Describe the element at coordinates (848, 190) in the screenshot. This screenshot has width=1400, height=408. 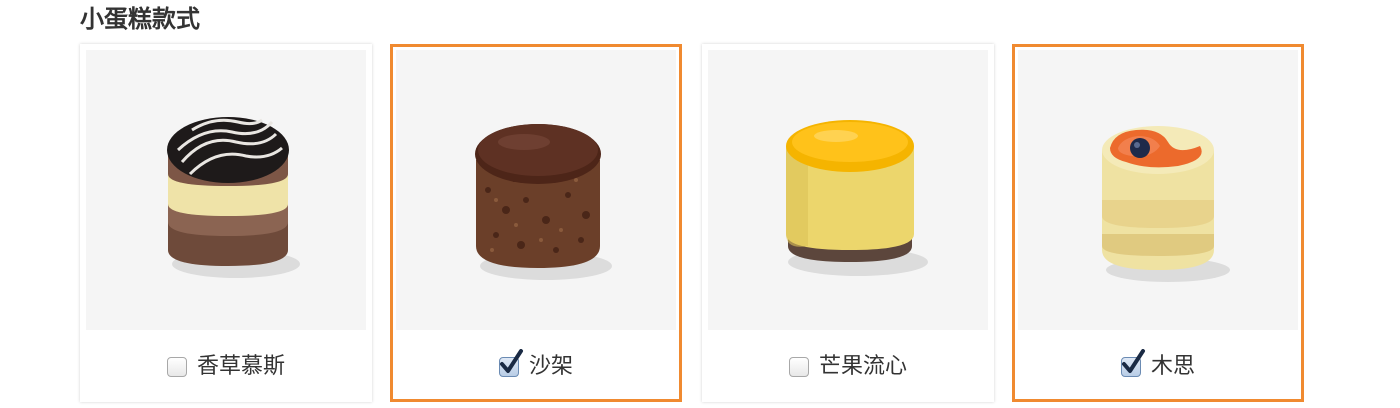
I see `cake-photo-mango` at that location.